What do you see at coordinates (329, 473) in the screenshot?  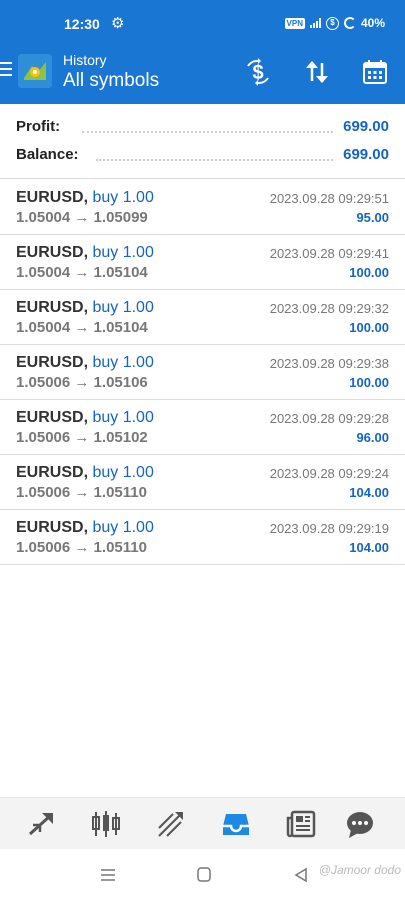 I see `deal-time: 2023.09.28 09:29:24` at bounding box center [329, 473].